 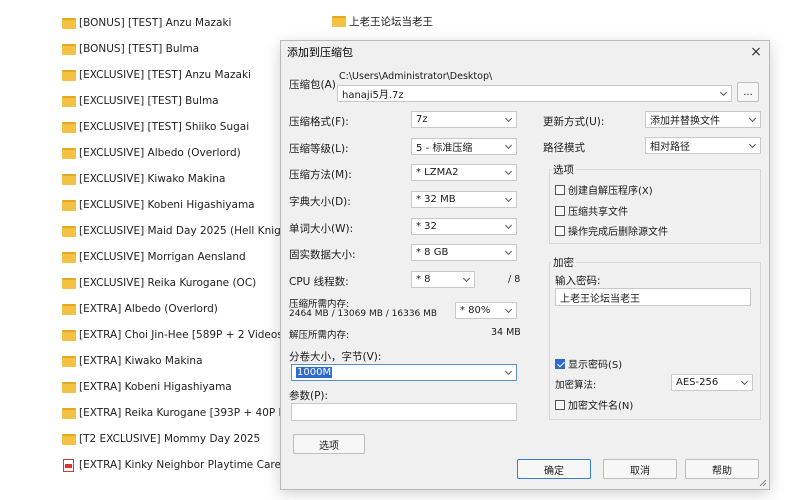 I want to click on folder-item: [EXCLUSIVE] Kobeni Higashiyama, so click(x=182, y=205).